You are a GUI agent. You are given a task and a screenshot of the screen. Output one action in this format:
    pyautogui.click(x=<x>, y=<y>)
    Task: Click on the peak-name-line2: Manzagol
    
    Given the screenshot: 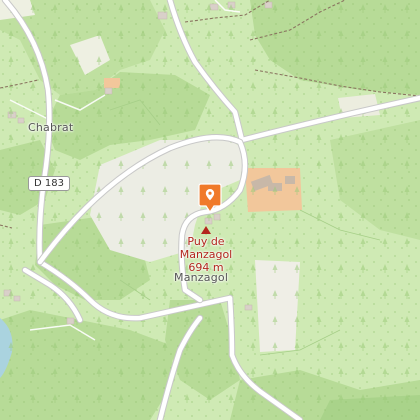 What is the action you would take?
    pyautogui.click(x=206, y=254)
    